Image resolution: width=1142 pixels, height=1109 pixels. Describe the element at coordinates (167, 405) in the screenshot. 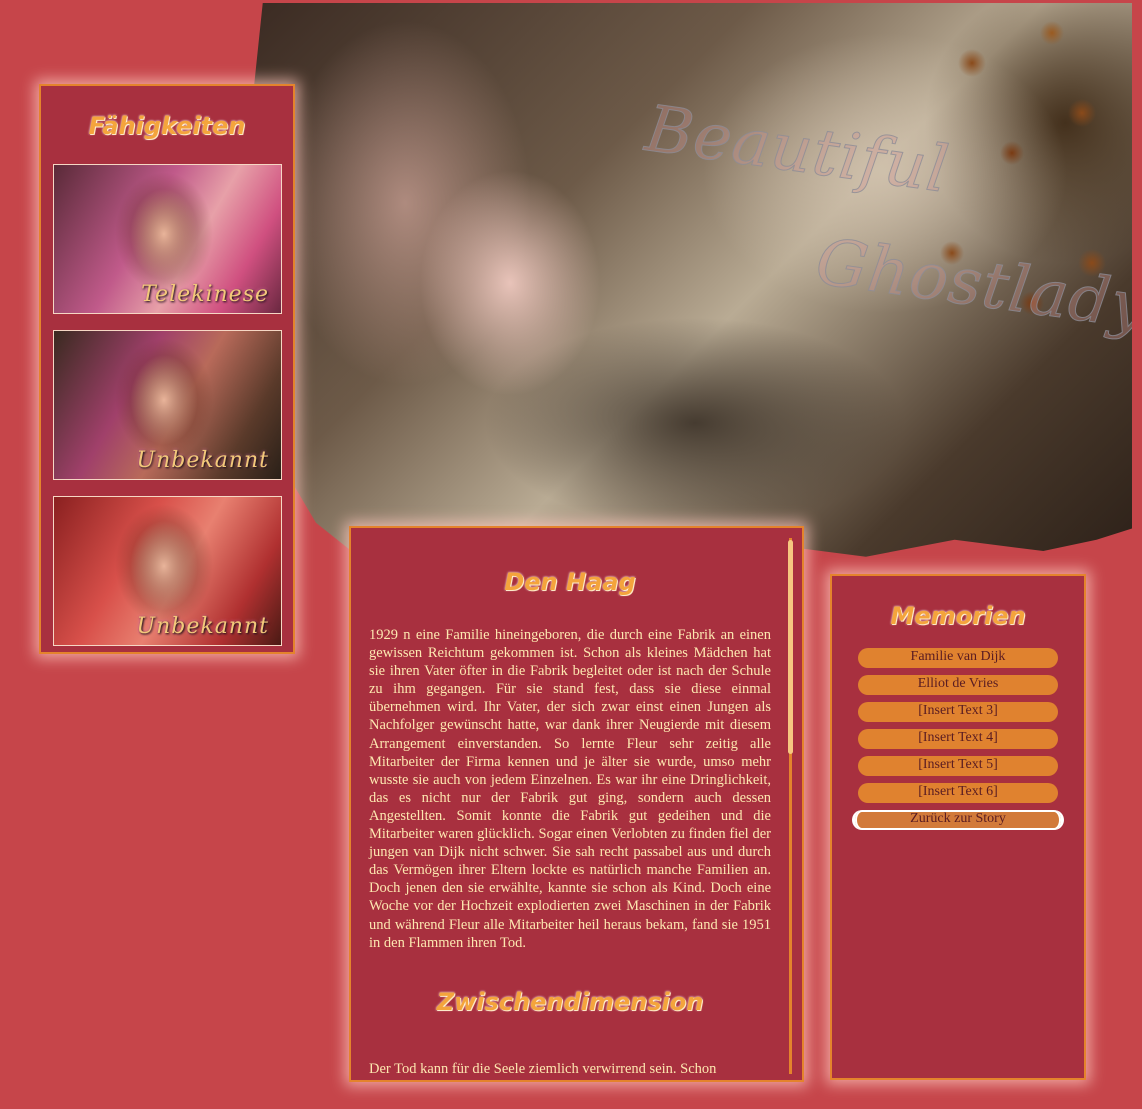

I see `ability-card-2: Unbekannt` at that location.